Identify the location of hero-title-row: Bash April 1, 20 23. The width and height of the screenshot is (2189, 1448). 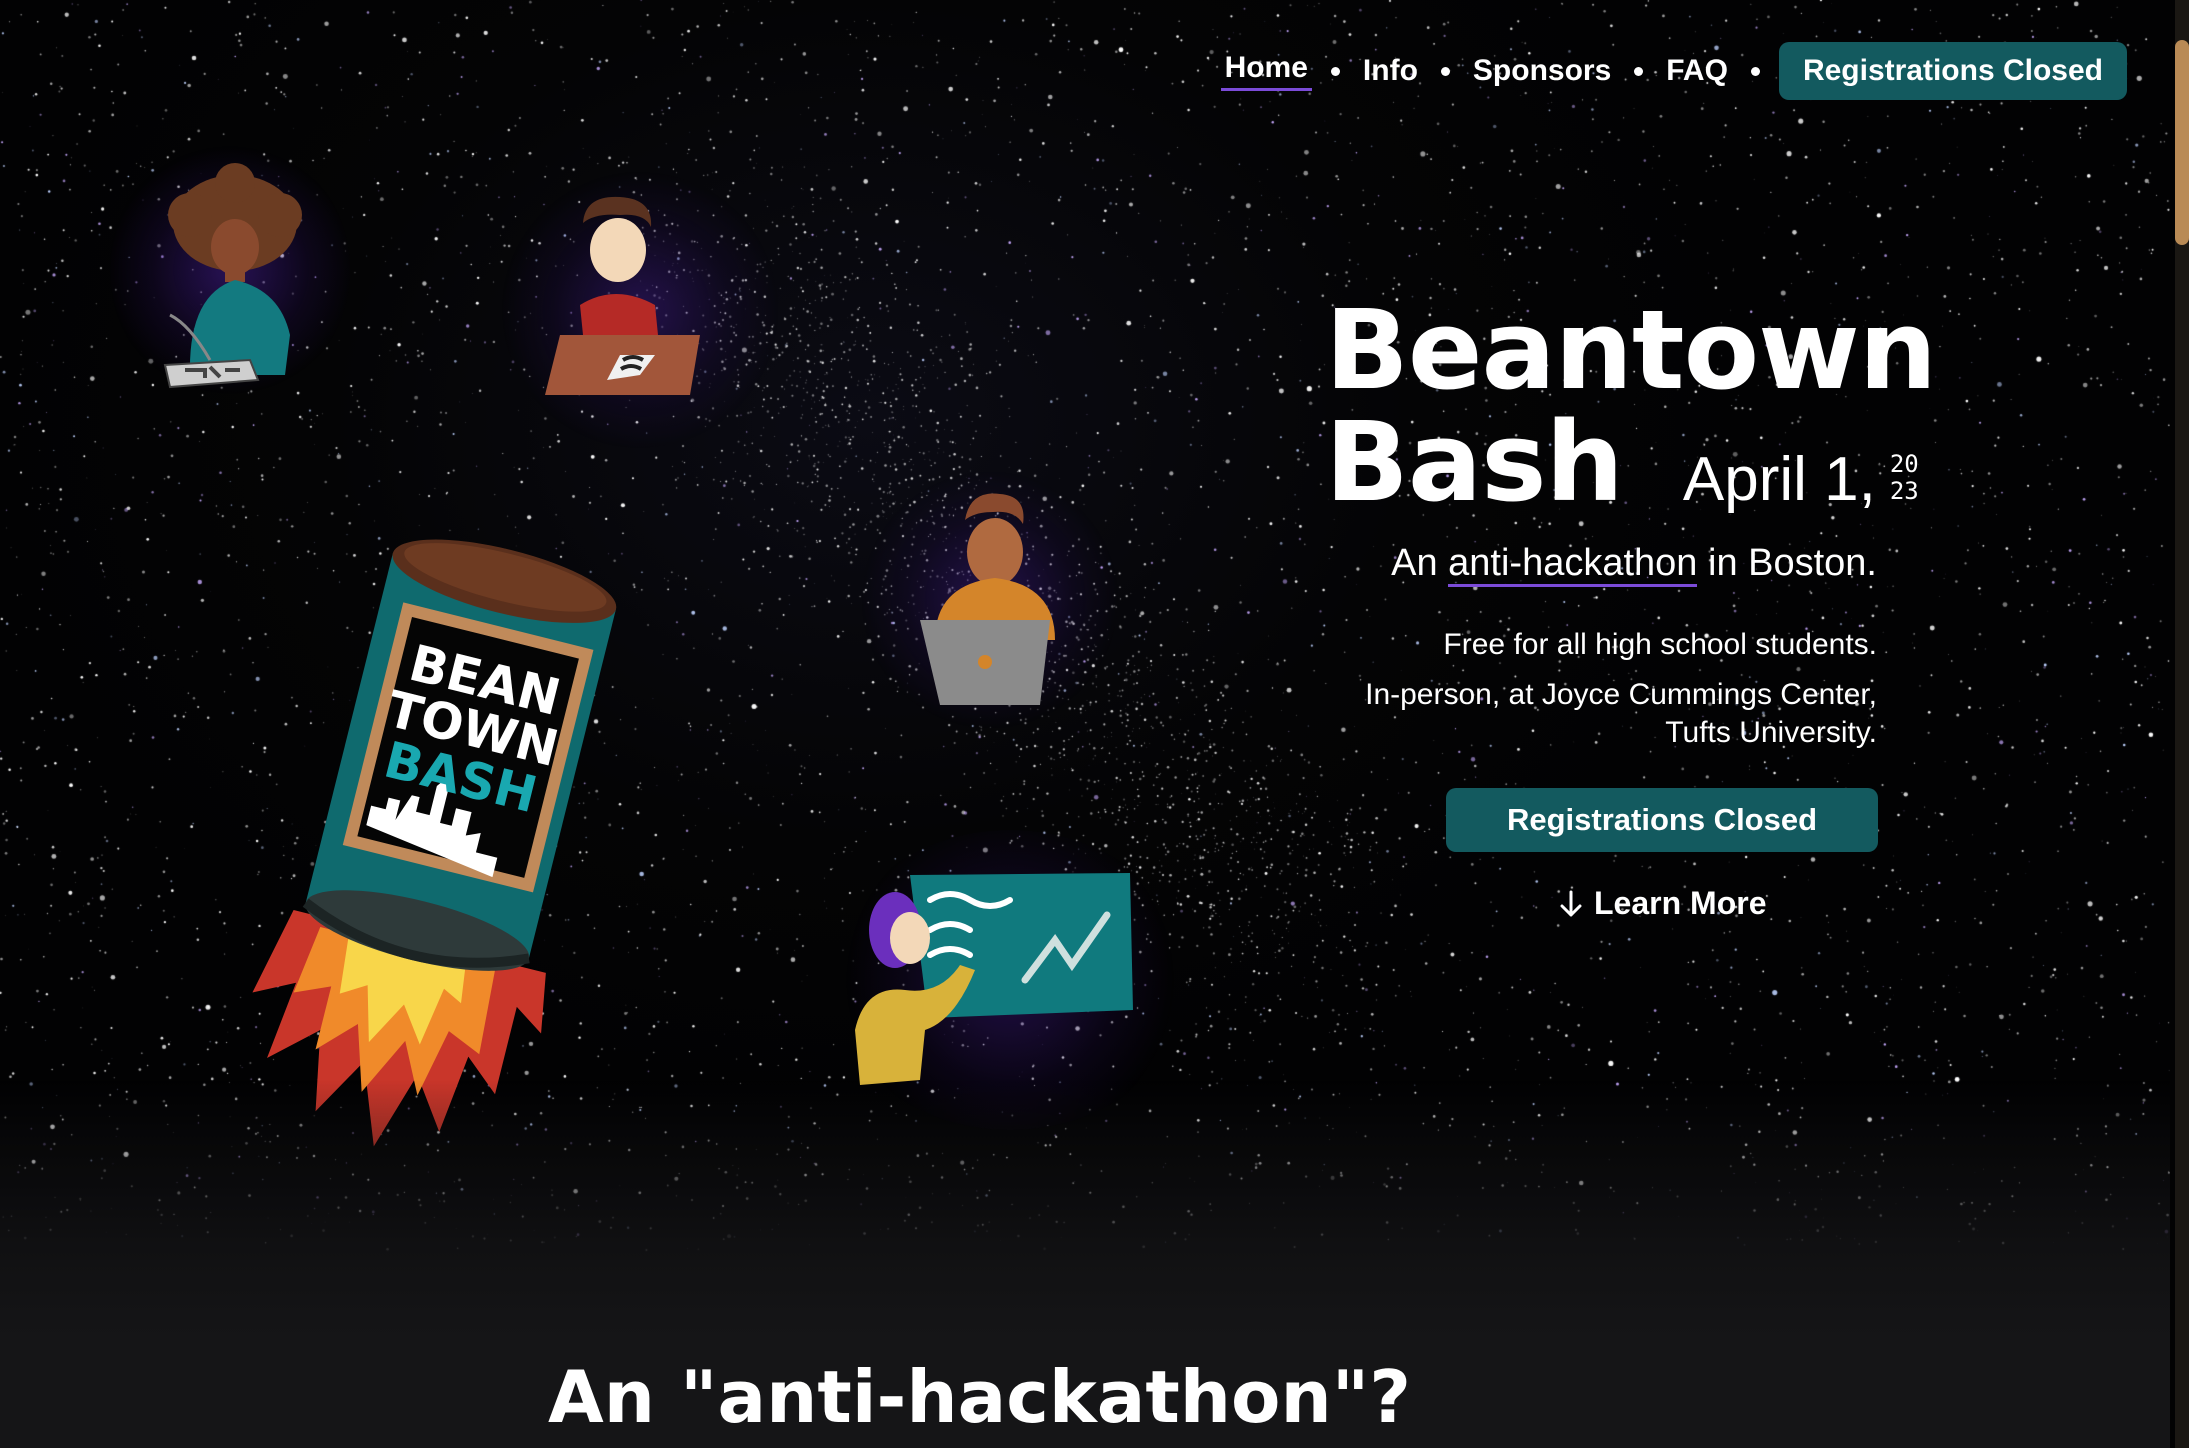
(1622, 462).